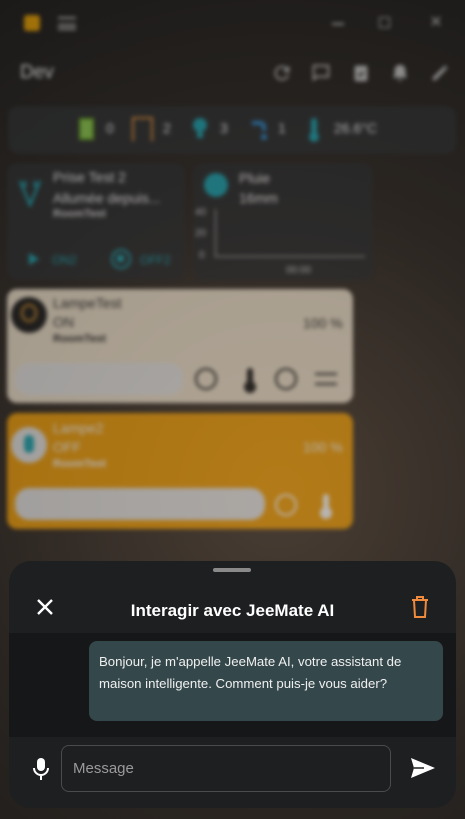 The width and height of the screenshot is (465, 819). What do you see at coordinates (423, 768) in the screenshot?
I see `send-icon` at bounding box center [423, 768].